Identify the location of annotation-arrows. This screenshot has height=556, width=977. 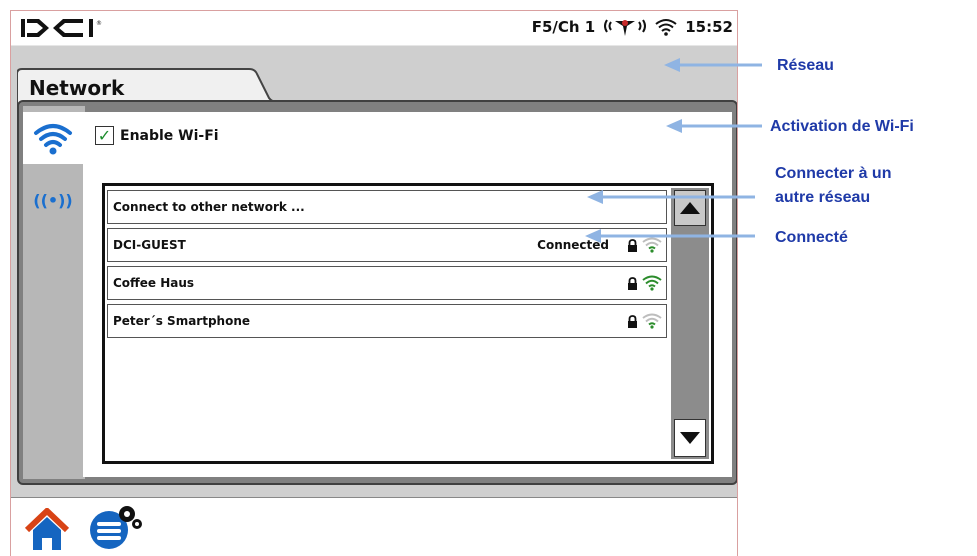
(673, 150).